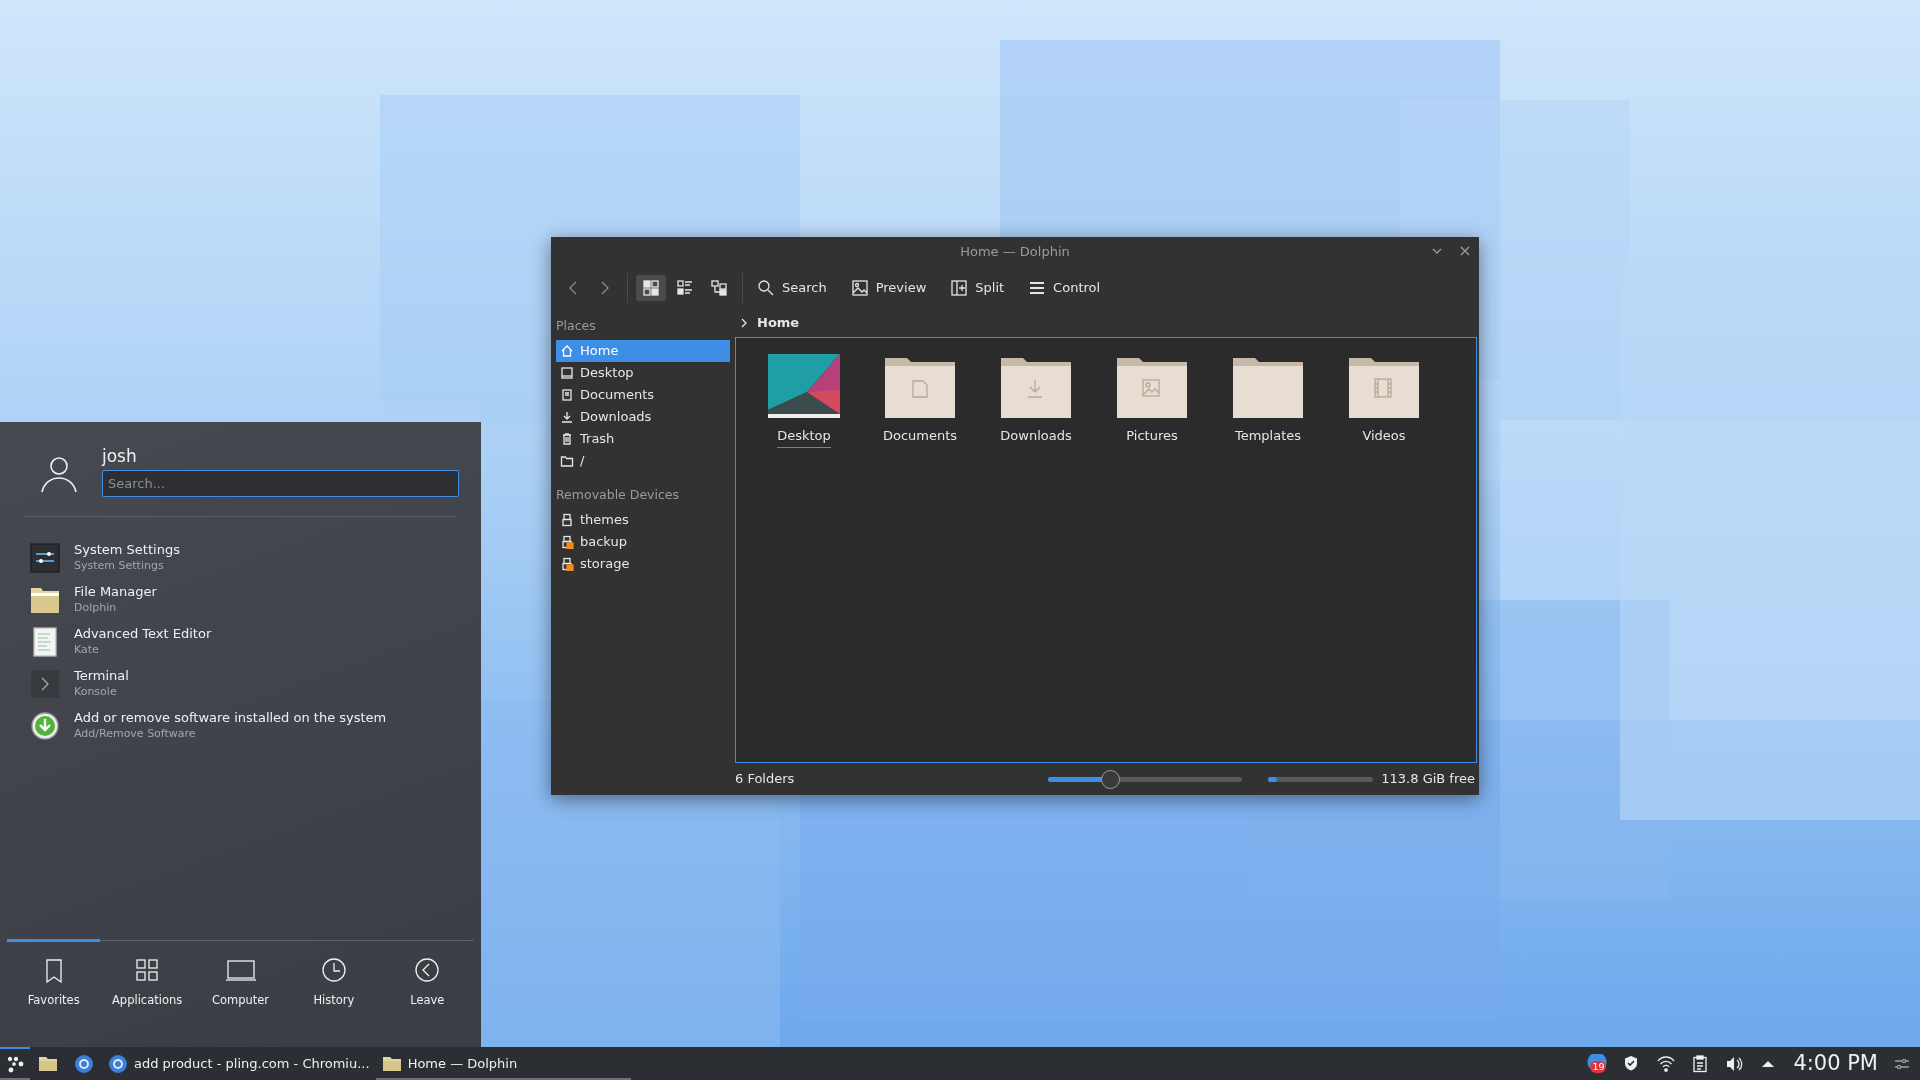 The height and width of the screenshot is (1080, 1920). I want to click on user-name: josh, so click(120, 456).